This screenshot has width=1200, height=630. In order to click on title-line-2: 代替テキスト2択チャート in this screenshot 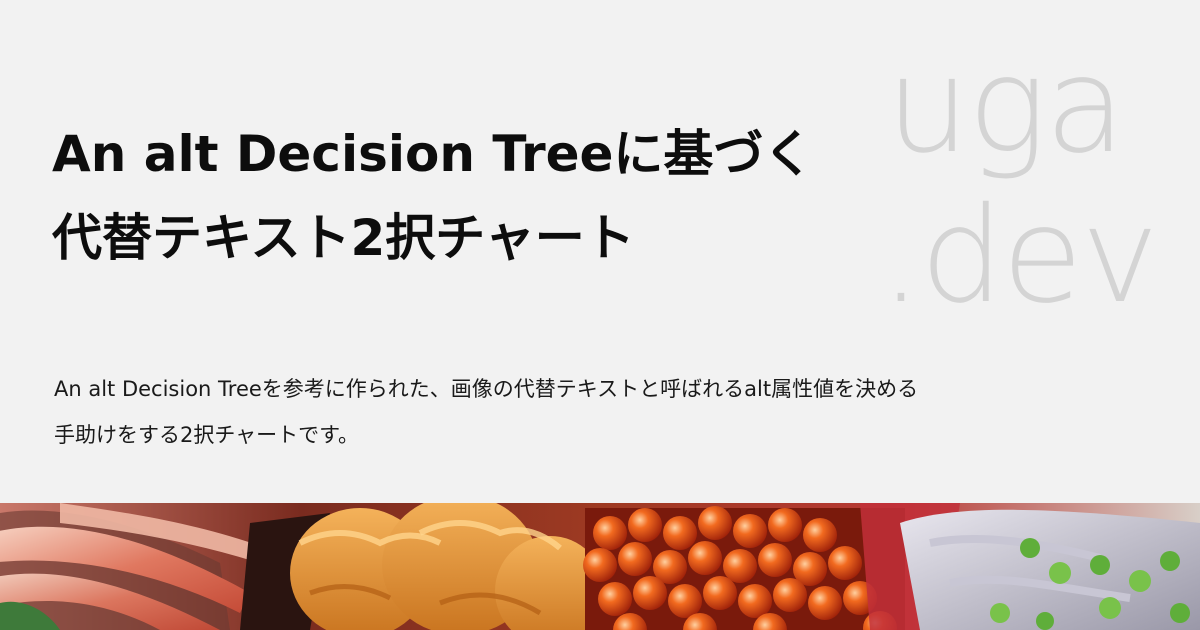, I will do `click(343, 238)`.